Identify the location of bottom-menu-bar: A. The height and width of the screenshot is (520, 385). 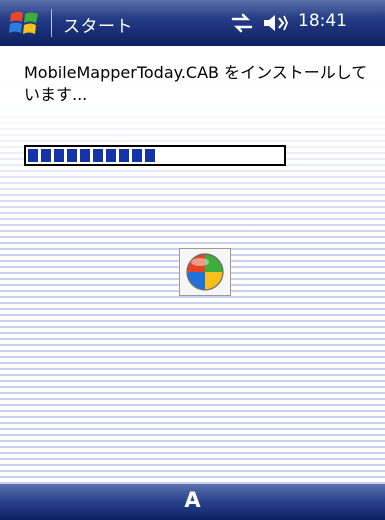
(192, 502).